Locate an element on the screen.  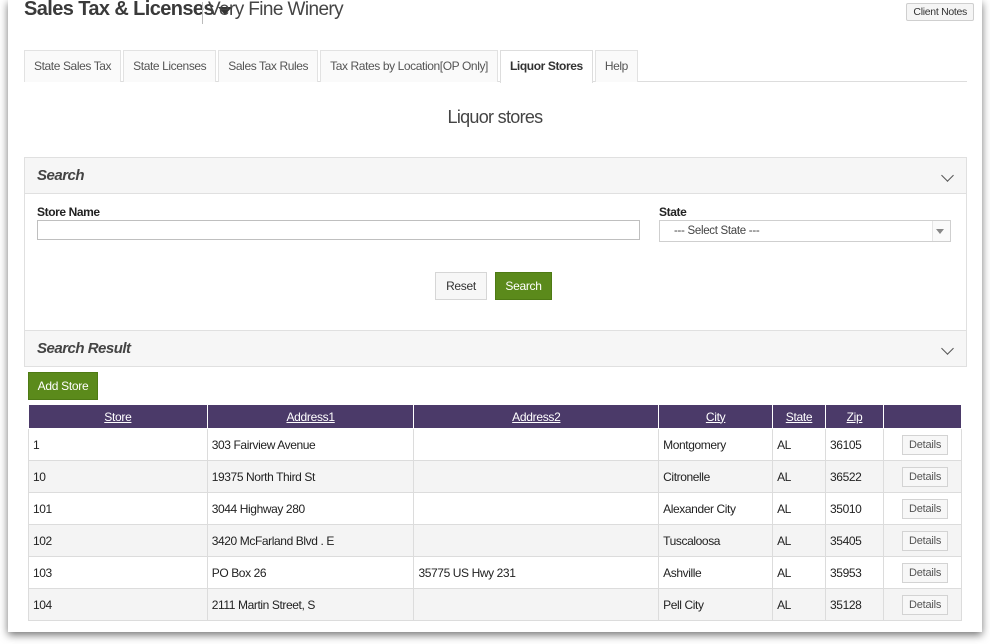
table-header-row: Store Address1 Address2 City State Zip is located at coordinates (495, 416).